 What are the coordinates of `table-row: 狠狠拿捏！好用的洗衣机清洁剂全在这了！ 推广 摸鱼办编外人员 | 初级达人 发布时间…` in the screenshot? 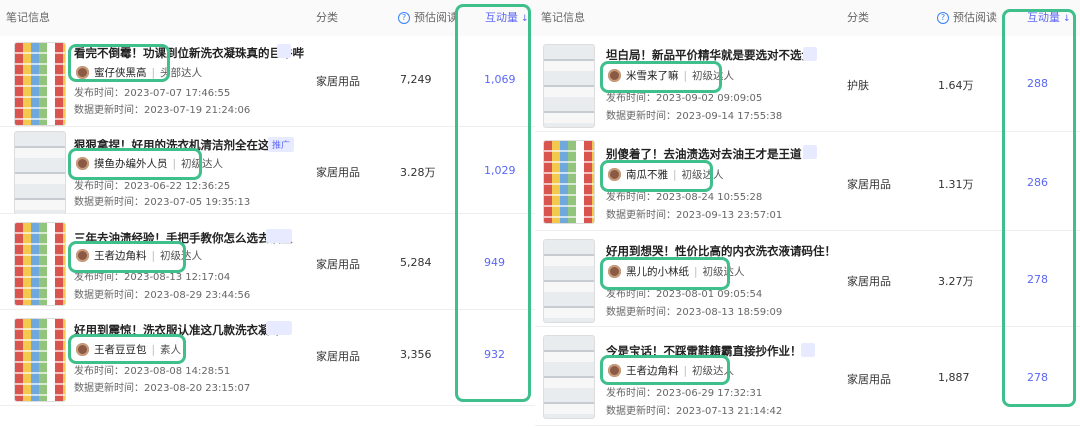 It's located at (267, 171).